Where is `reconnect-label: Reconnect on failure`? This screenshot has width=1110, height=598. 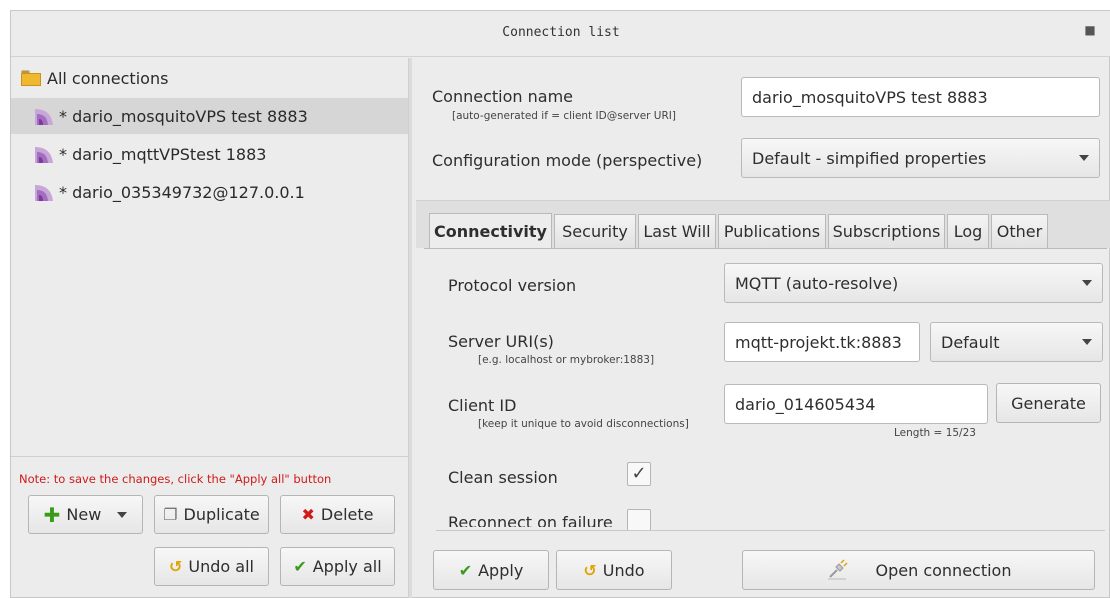 reconnect-label: Reconnect on failure is located at coordinates (530, 521).